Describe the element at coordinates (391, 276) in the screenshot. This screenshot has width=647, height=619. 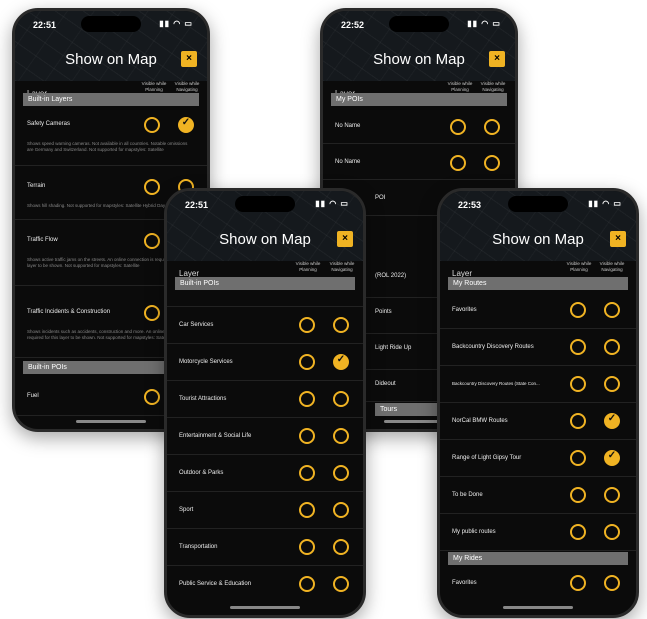
I see `row-label: (ROL 2022)` at that location.